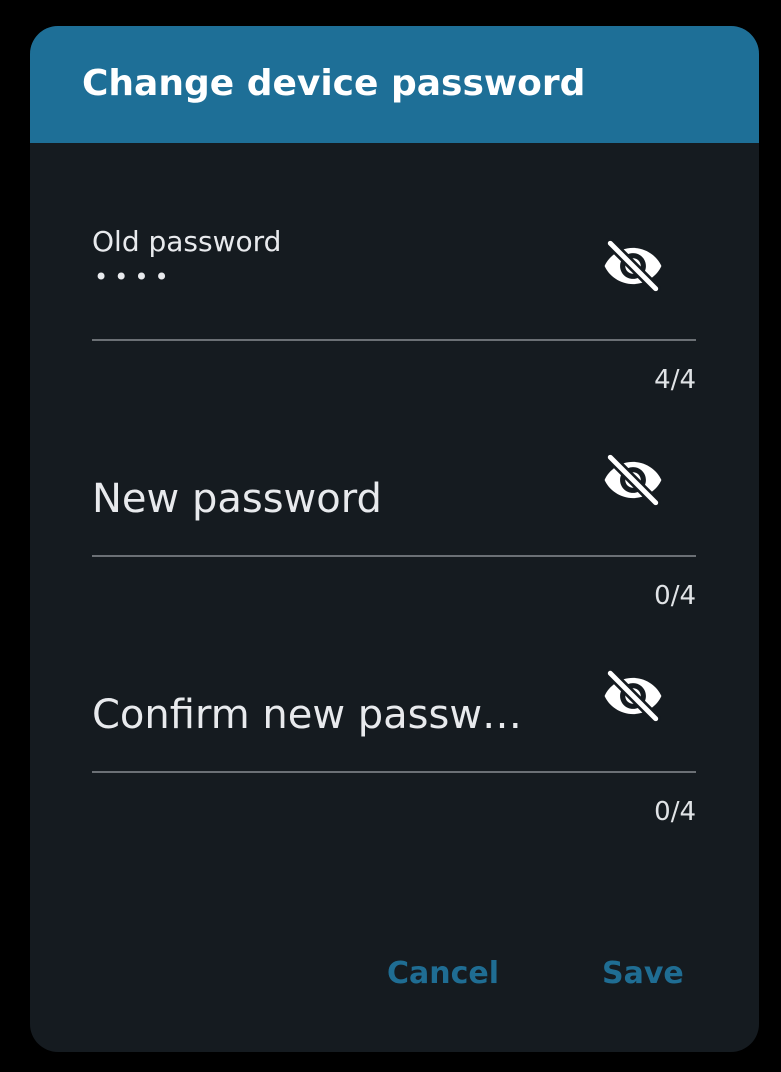  What do you see at coordinates (237, 499) in the screenshot?
I see `new-password-label: New password` at bounding box center [237, 499].